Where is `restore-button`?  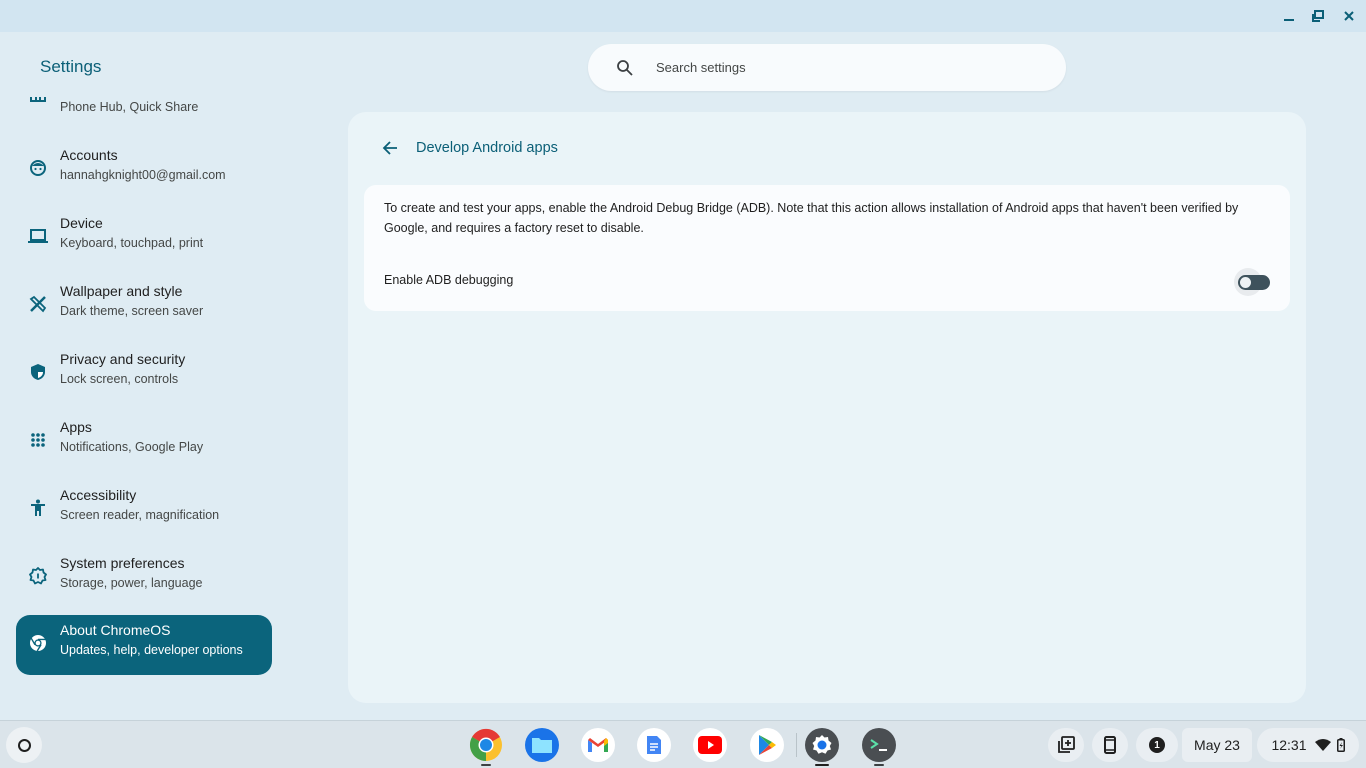
restore-button is located at coordinates (1318, 16).